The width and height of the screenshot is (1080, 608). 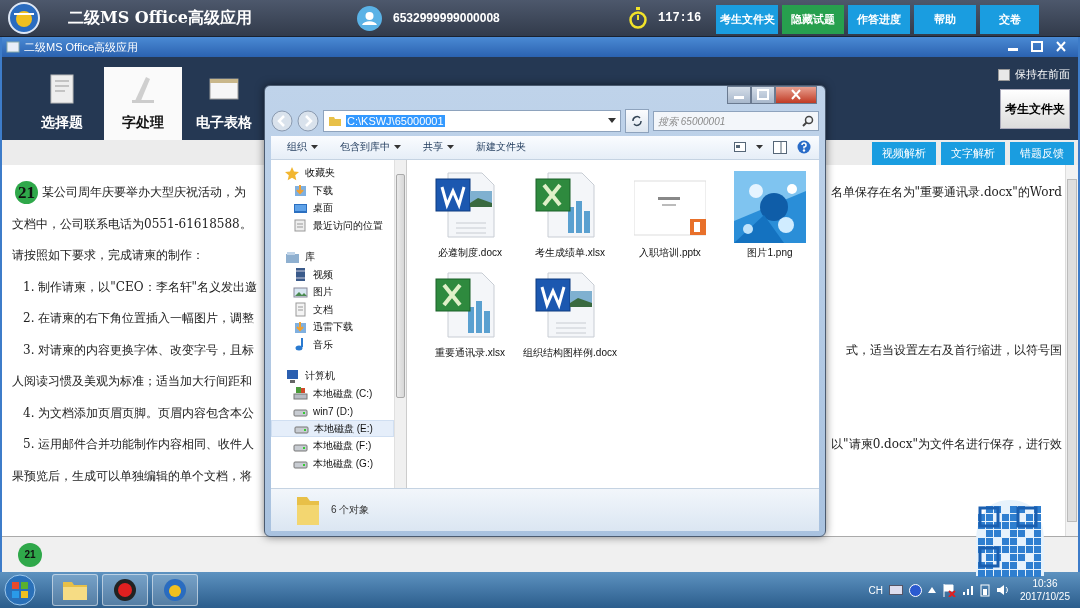 I want to click on preview-pane-icon, so click(x=780, y=147).